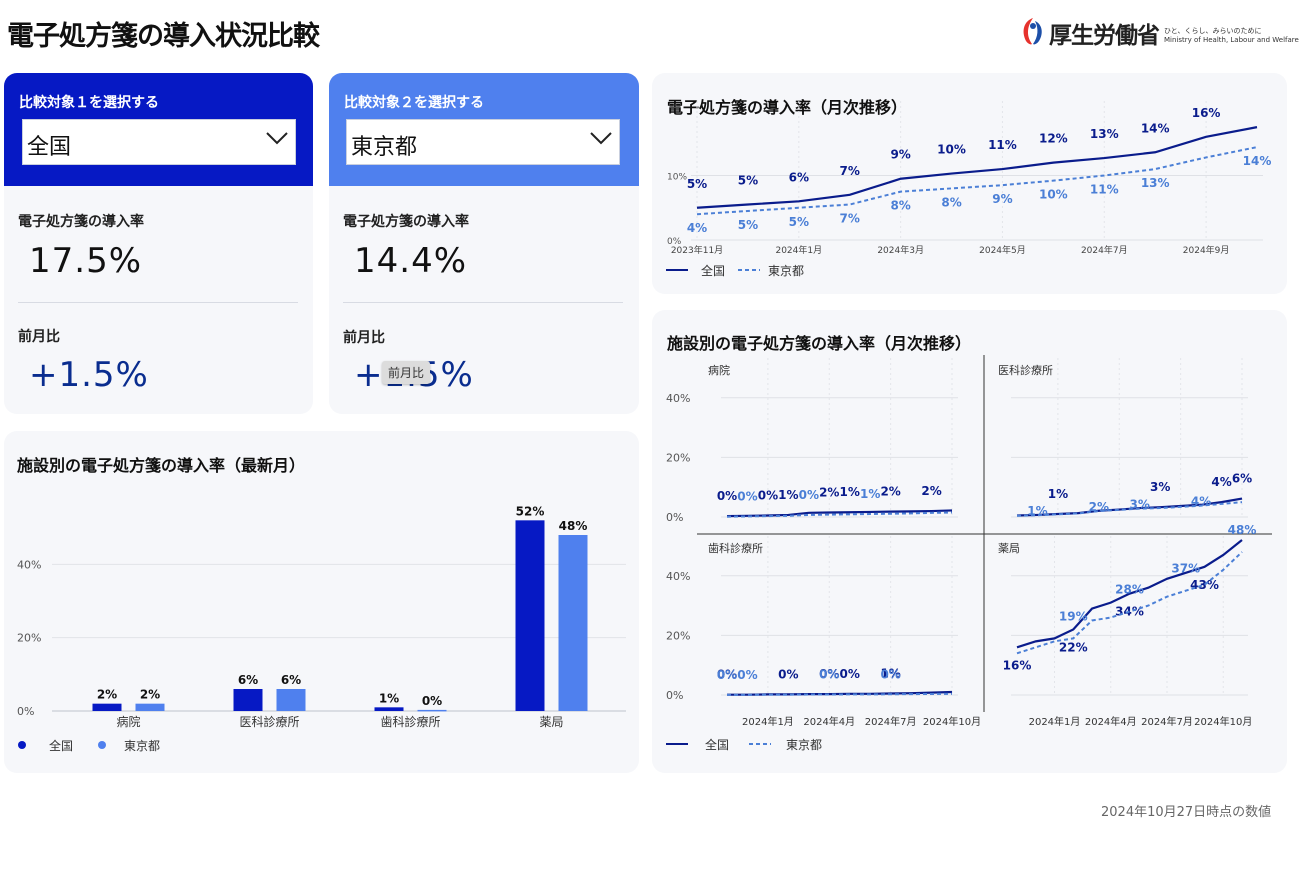  What do you see at coordinates (406, 372) in the screenshot?
I see `mom-tooltip: 前月比` at bounding box center [406, 372].